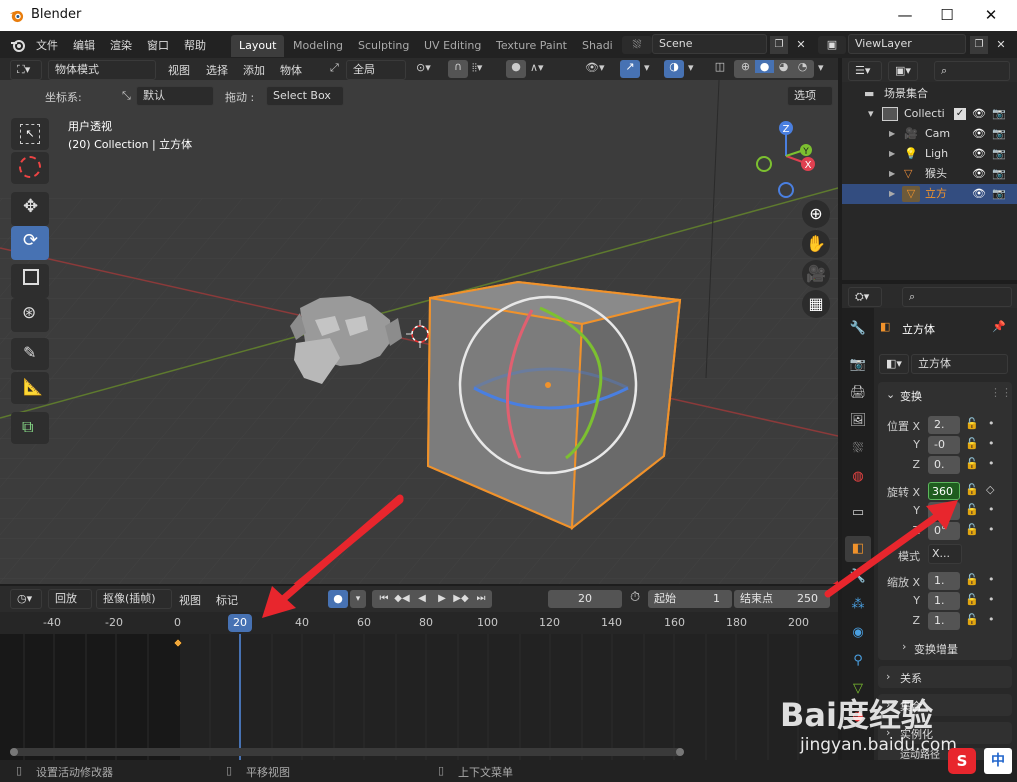 Image resolution: width=1017 pixels, height=782 pixels. I want to click on expand-icon: ▾, so click(871, 114).